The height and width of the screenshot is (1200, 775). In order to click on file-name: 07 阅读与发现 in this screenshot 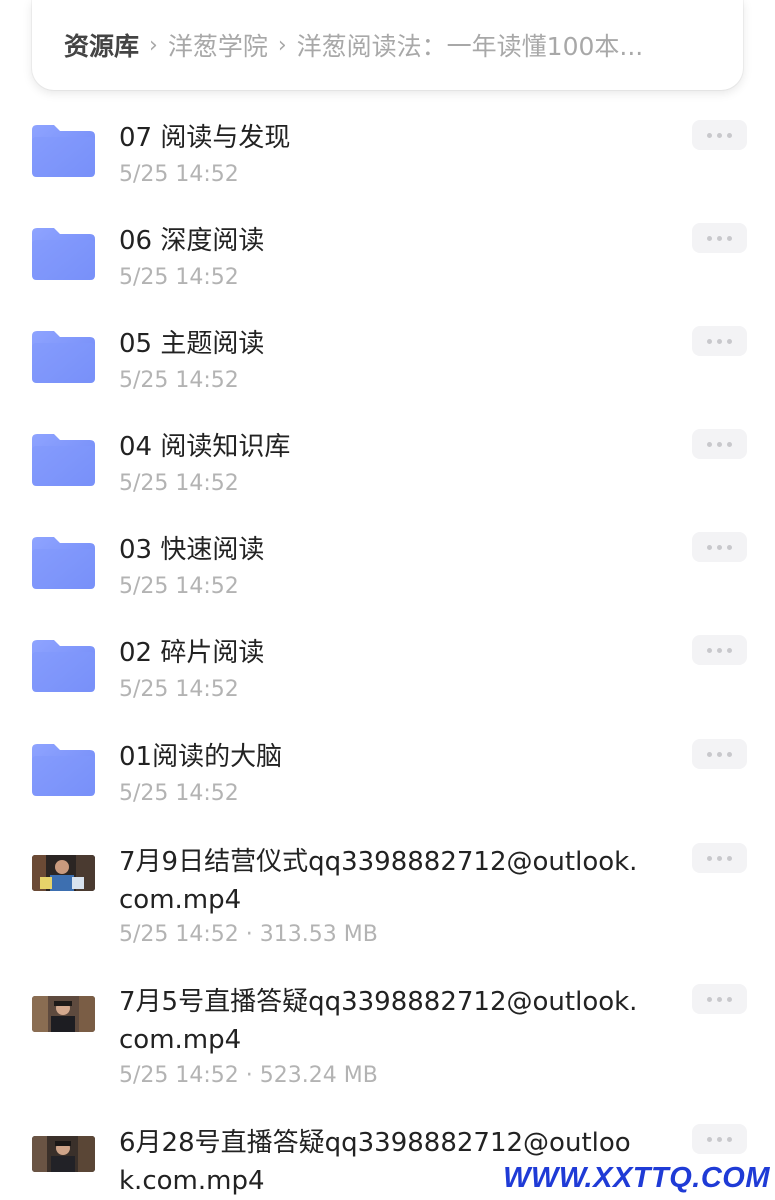, I will do `click(205, 138)`.